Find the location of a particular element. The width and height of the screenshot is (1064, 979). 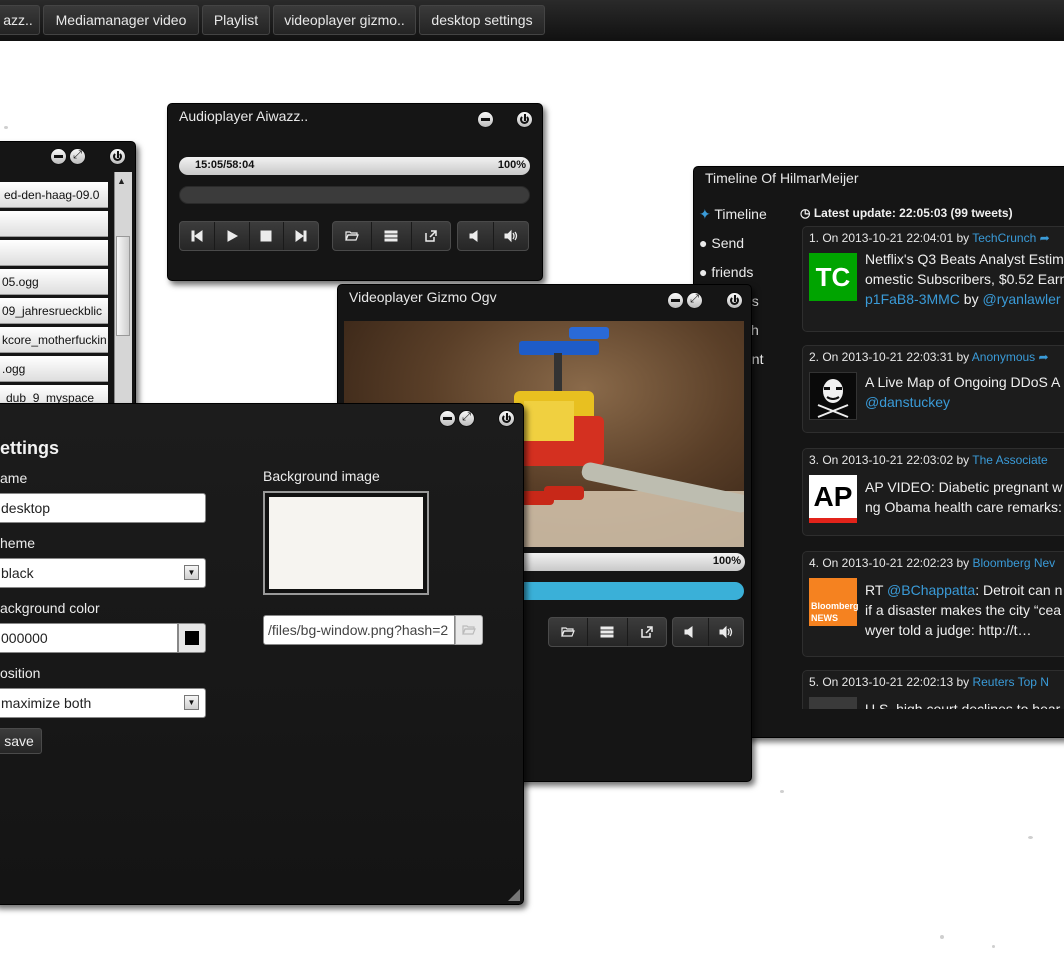

playlist-item: 09_jahresrueckblic is located at coordinates (54, 311).